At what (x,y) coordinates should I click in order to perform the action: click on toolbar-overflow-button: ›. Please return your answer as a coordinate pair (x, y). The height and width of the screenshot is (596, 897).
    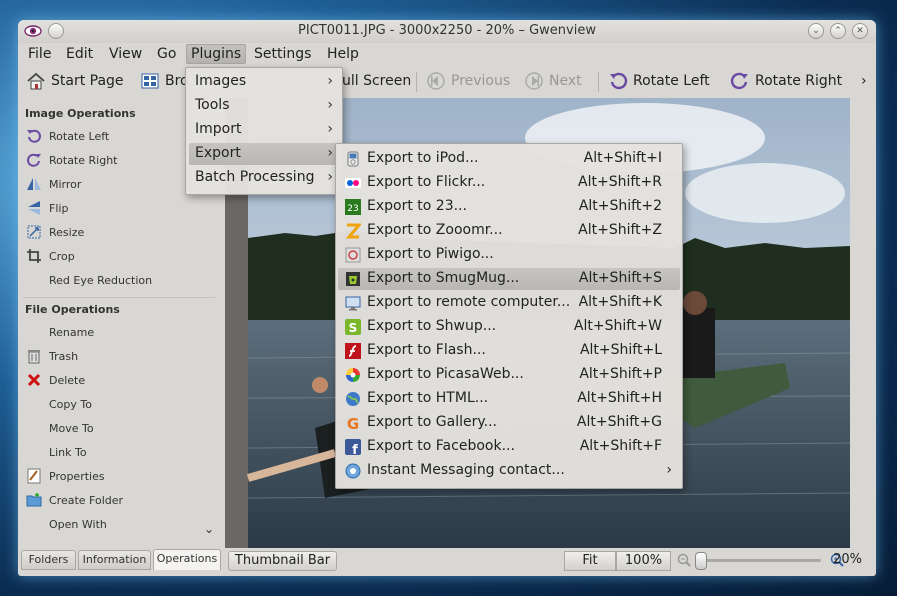
    Looking at the image, I should click on (864, 81).